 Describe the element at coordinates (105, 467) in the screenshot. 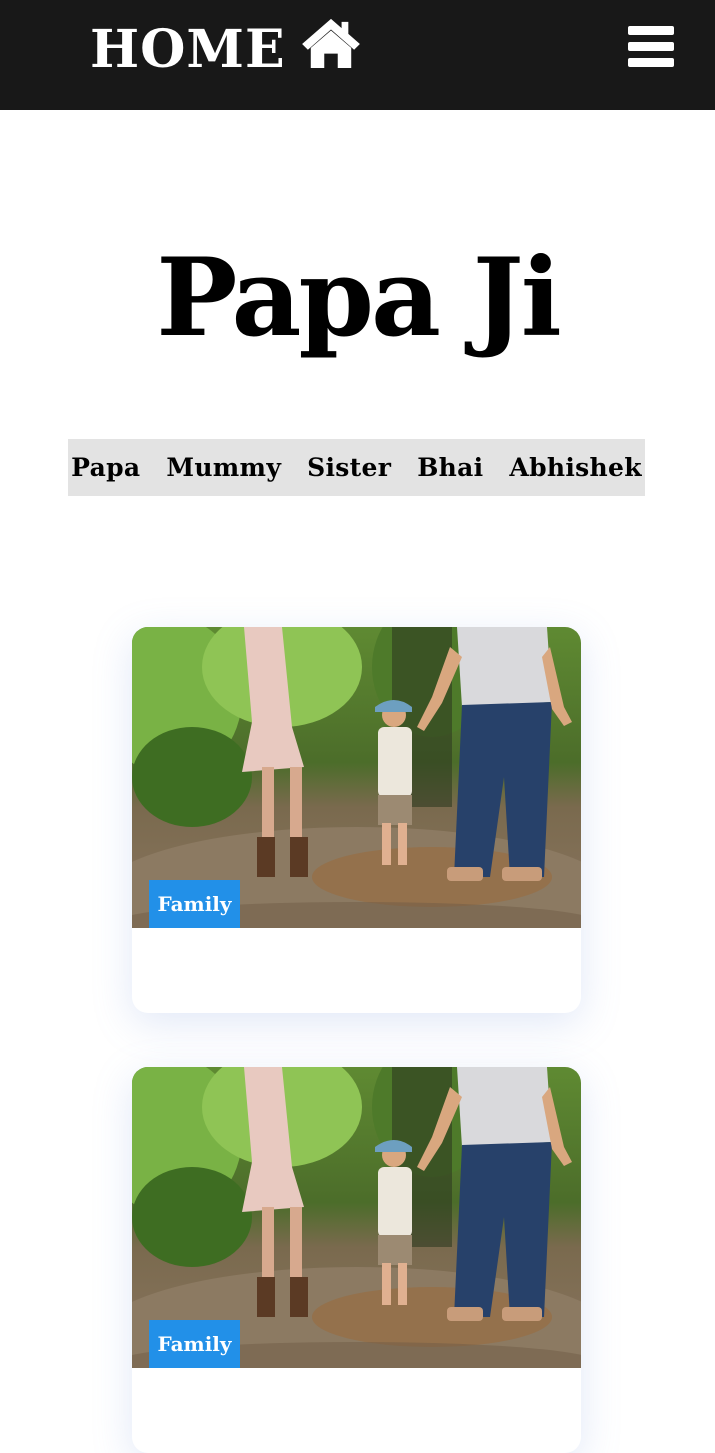

I see `nav-item-papa: Papa` at that location.